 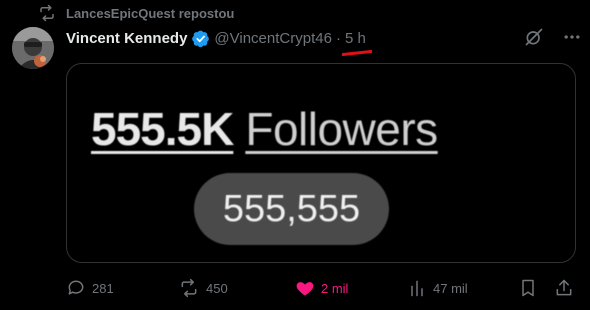 What do you see at coordinates (150, 13) in the screenshot?
I see `repost-text: LancesEpicQuest repostou` at bounding box center [150, 13].